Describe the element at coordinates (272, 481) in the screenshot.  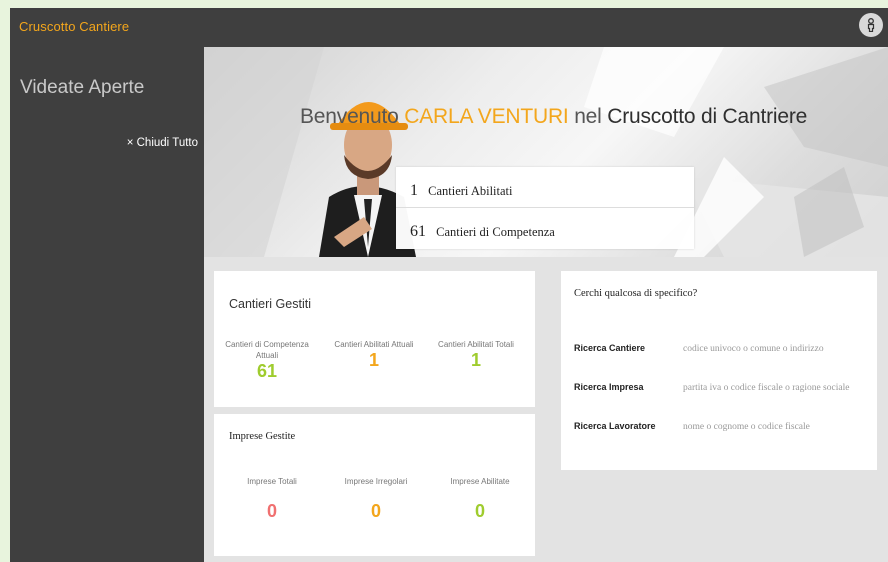
I see `metric-label: Imprese Totali` at that location.